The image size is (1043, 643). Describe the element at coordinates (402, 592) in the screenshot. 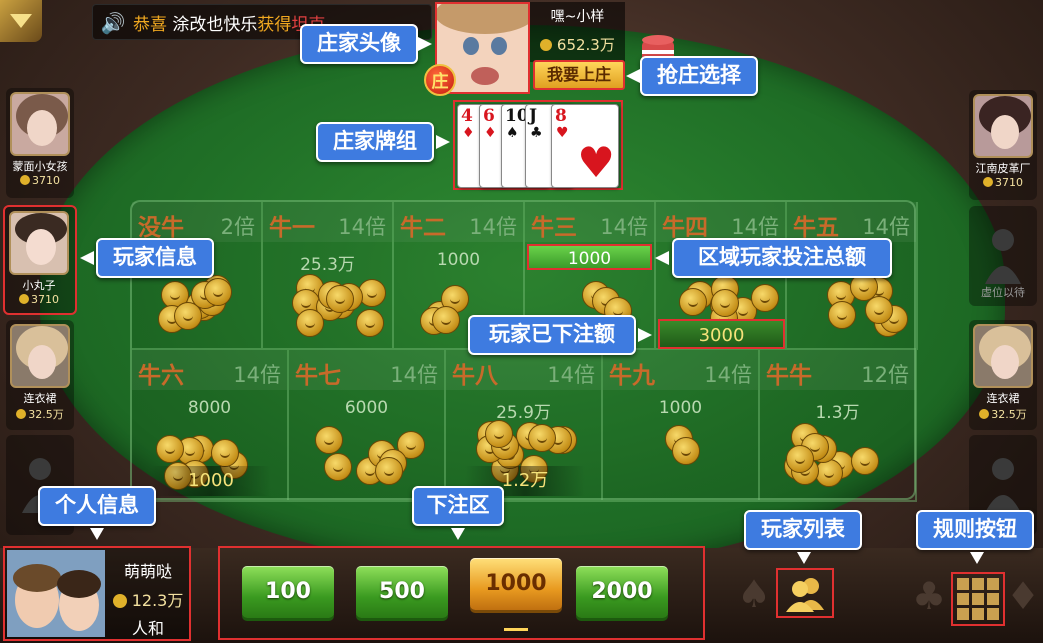

I see `chip-button-500: 500` at that location.